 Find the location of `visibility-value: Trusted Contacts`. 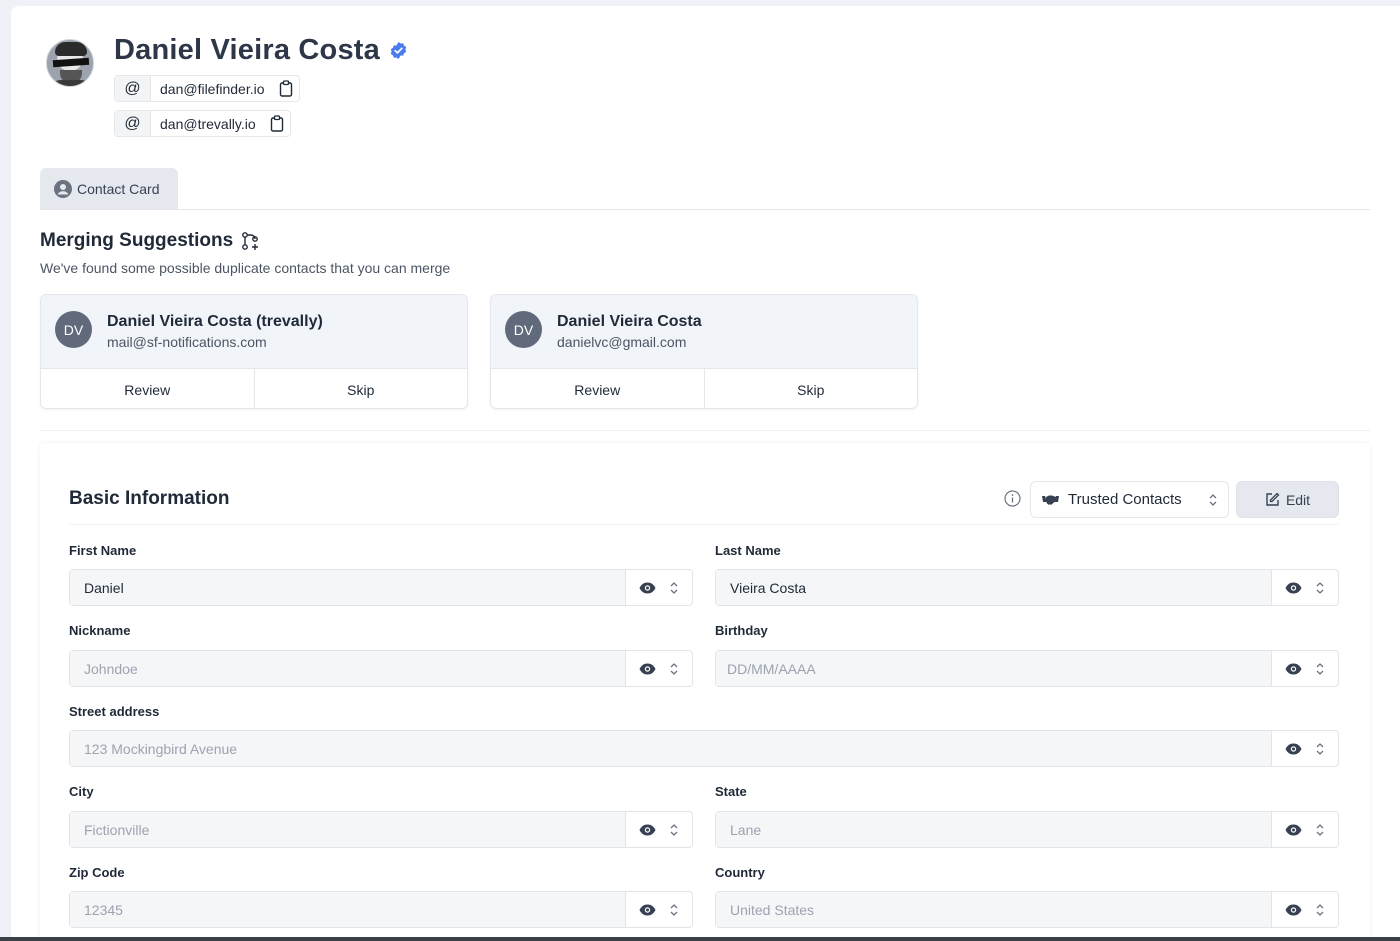

visibility-value: Trusted Contacts is located at coordinates (1125, 499).